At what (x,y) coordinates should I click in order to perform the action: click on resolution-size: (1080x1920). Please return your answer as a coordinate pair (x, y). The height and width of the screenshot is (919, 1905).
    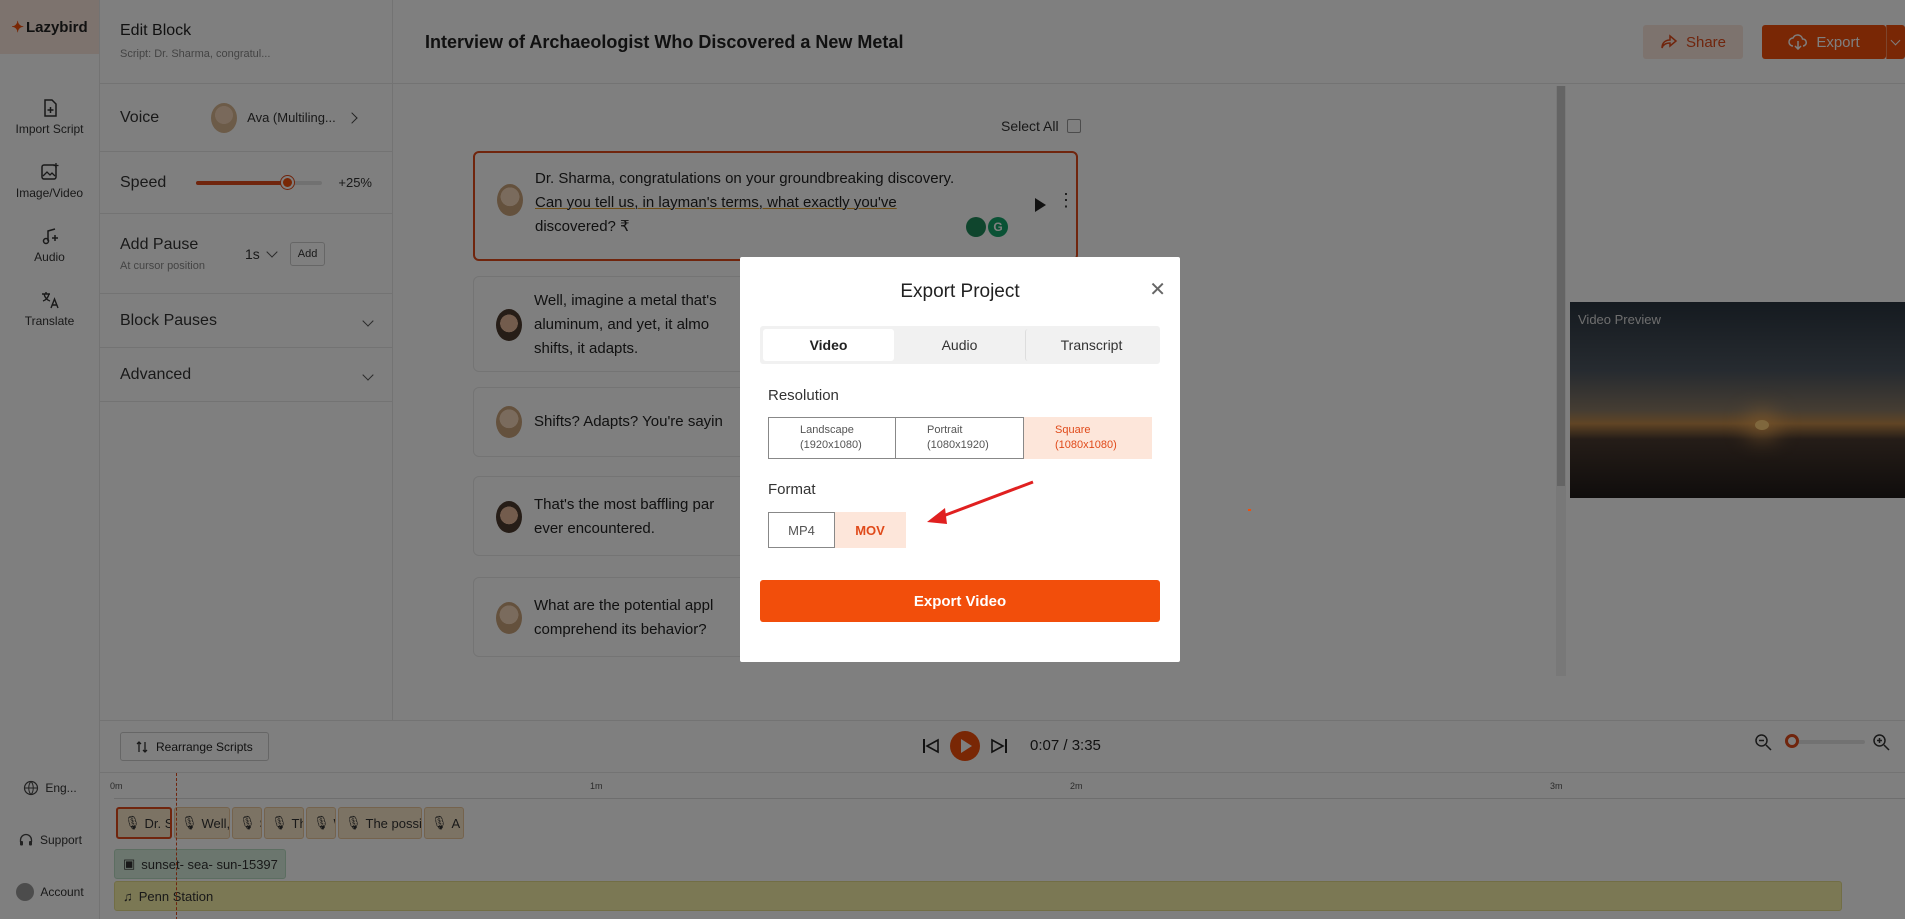
    Looking at the image, I should click on (958, 445).